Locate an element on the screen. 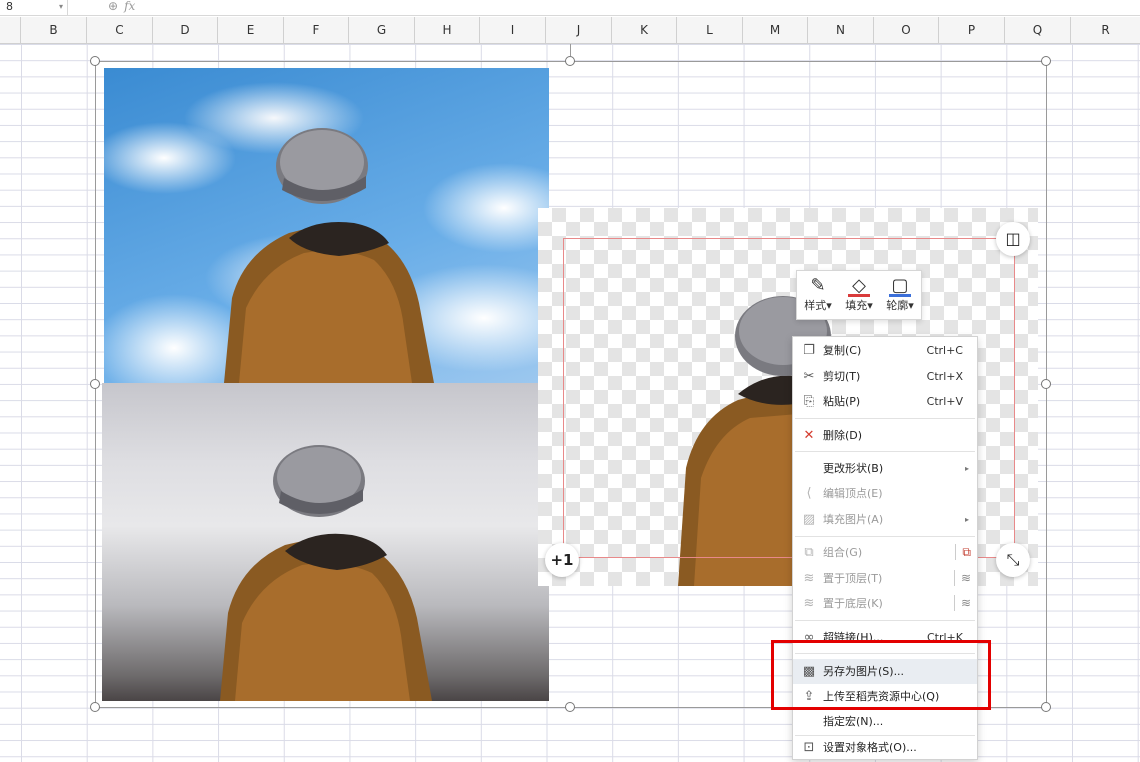 The width and height of the screenshot is (1140, 762). corner-cell is located at coordinates (10, 30).